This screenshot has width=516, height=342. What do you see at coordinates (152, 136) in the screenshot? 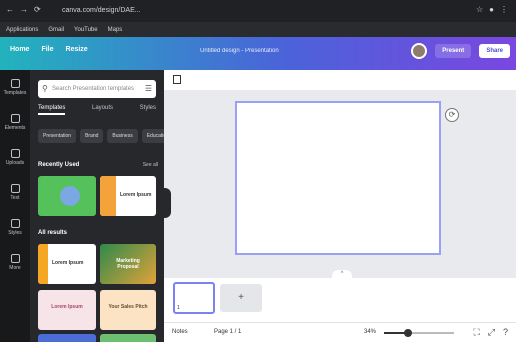
I see `chip: Education` at bounding box center [152, 136].